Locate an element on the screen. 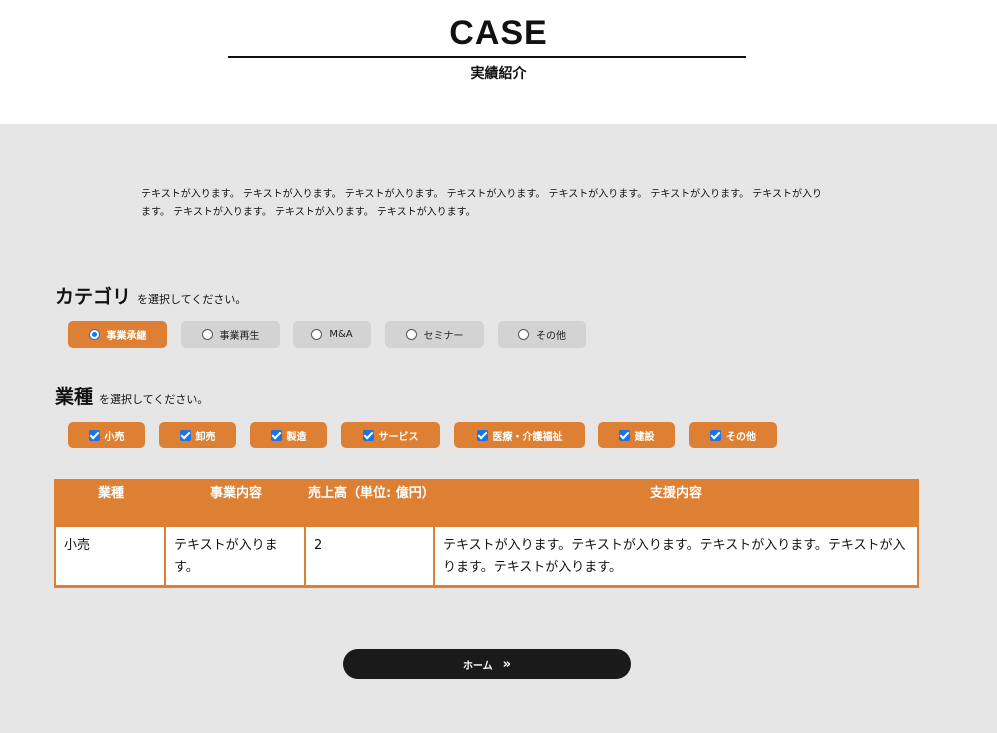 The width and height of the screenshot is (997, 733). industry-checkbox-wholesale: 卸売 is located at coordinates (197, 435).